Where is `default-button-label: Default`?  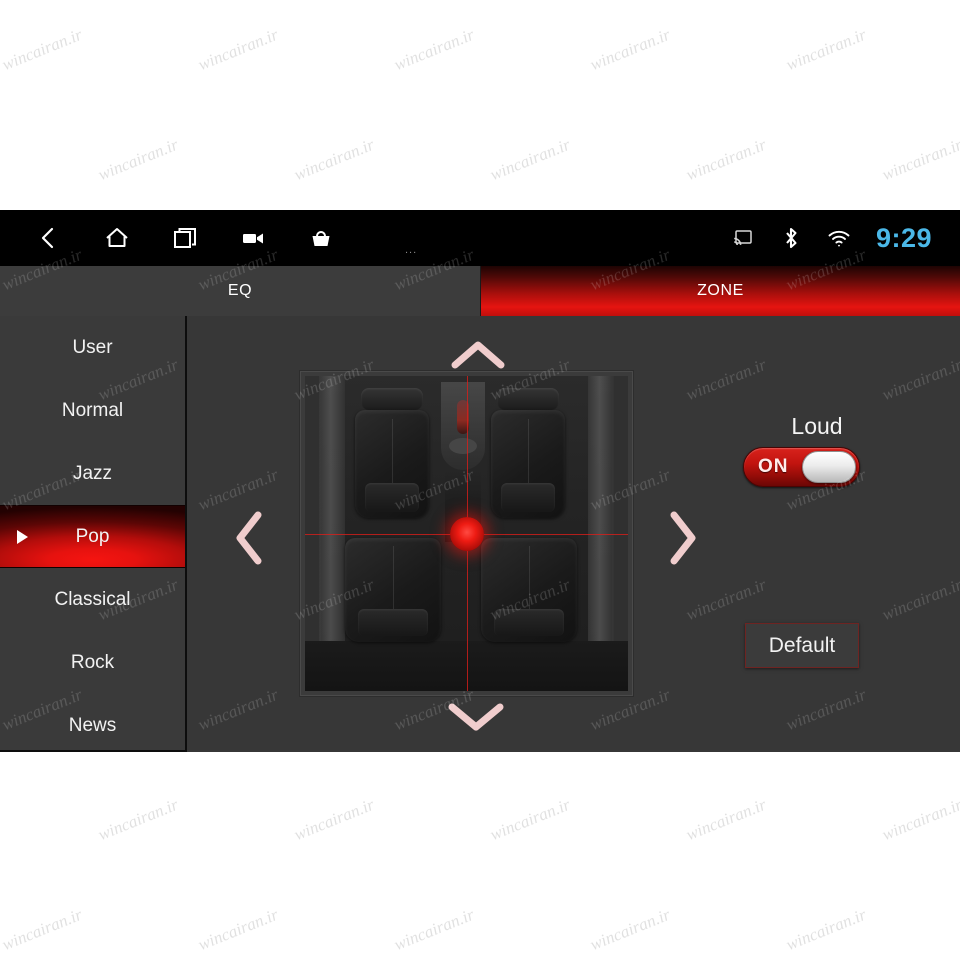 default-button-label: Default is located at coordinates (802, 645).